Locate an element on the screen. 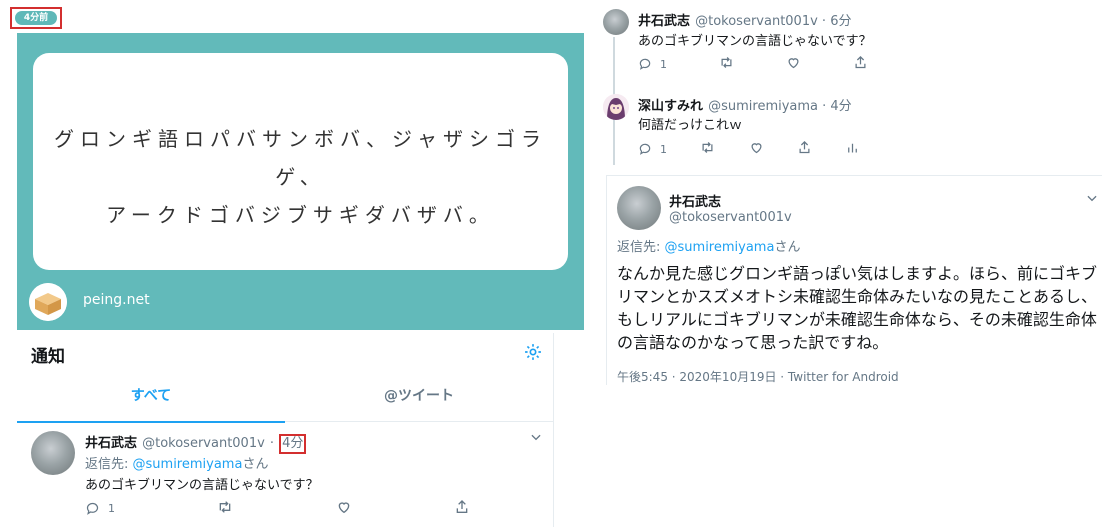  user-handle: @sumiremiyama · 4分 is located at coordinates (780, 106).